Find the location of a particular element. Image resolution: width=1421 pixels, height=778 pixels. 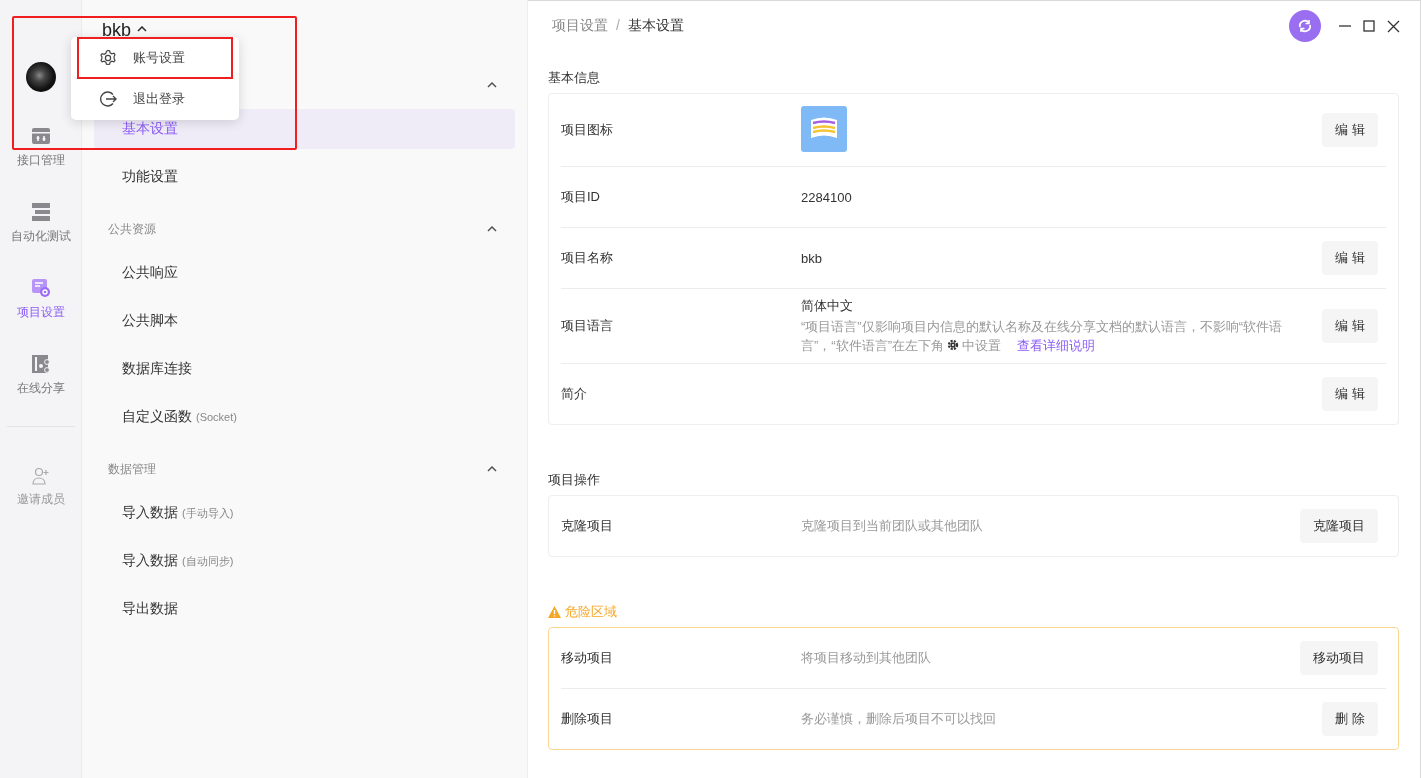

rail-item: 自动化测试 is located at coordinates (40, 240).